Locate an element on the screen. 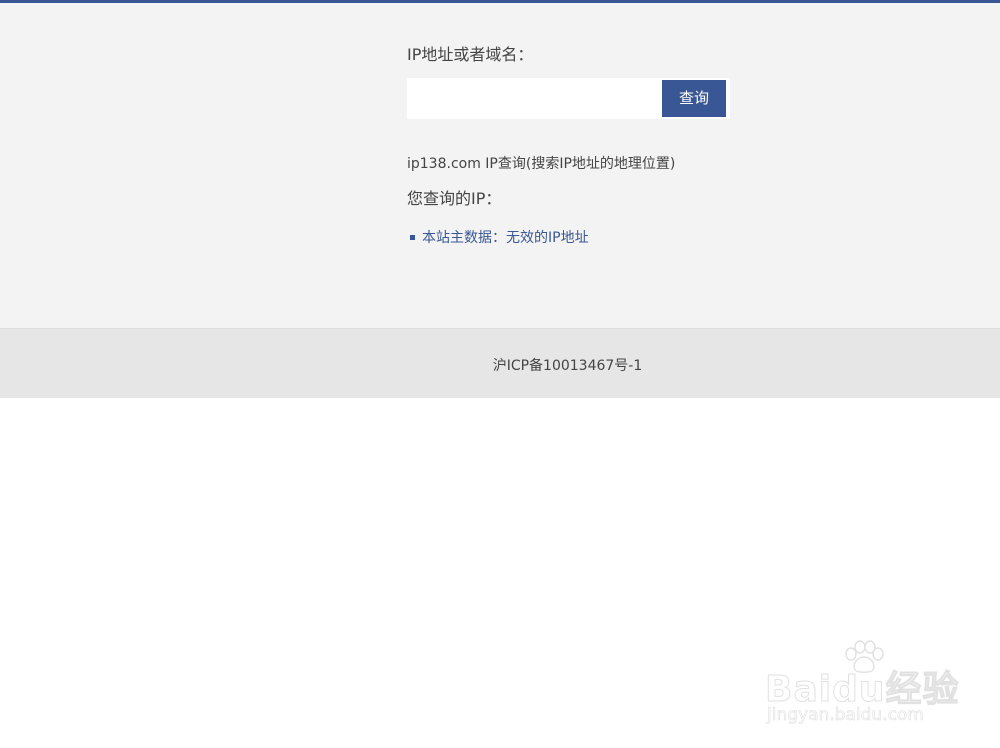 The image size is (1000, 748). baidu-jingyan-watermark: Baidu经验 jingyan.baidu.com is located at coordinates (861, 685).